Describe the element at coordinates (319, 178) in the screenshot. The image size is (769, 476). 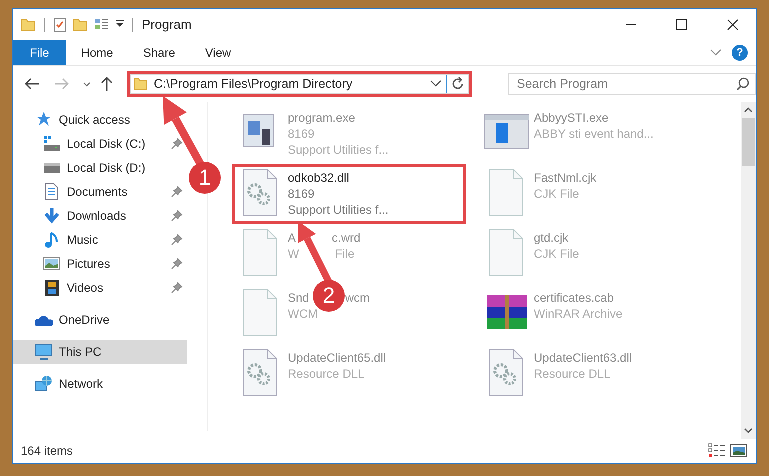
I see `file-name: odkob32.dll` at that location.